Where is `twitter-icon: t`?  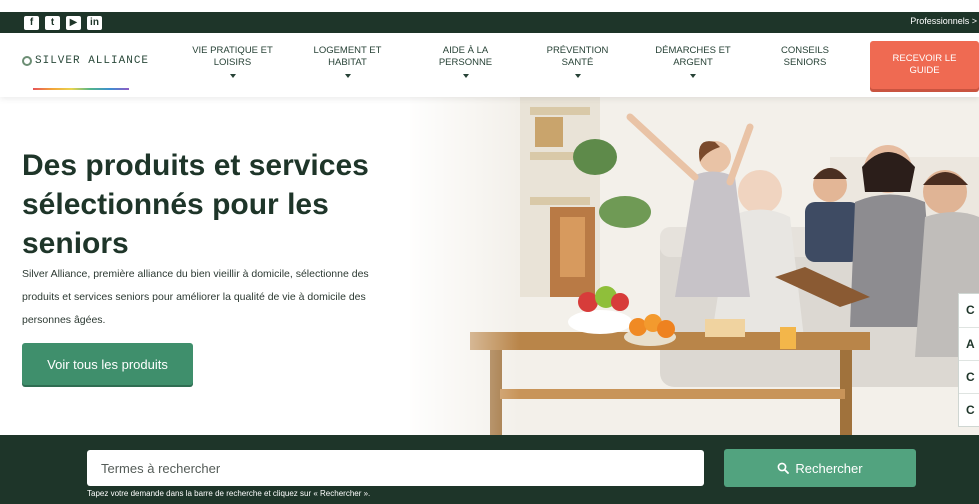 twitter-icon: t is located at coordinates (52, 23).